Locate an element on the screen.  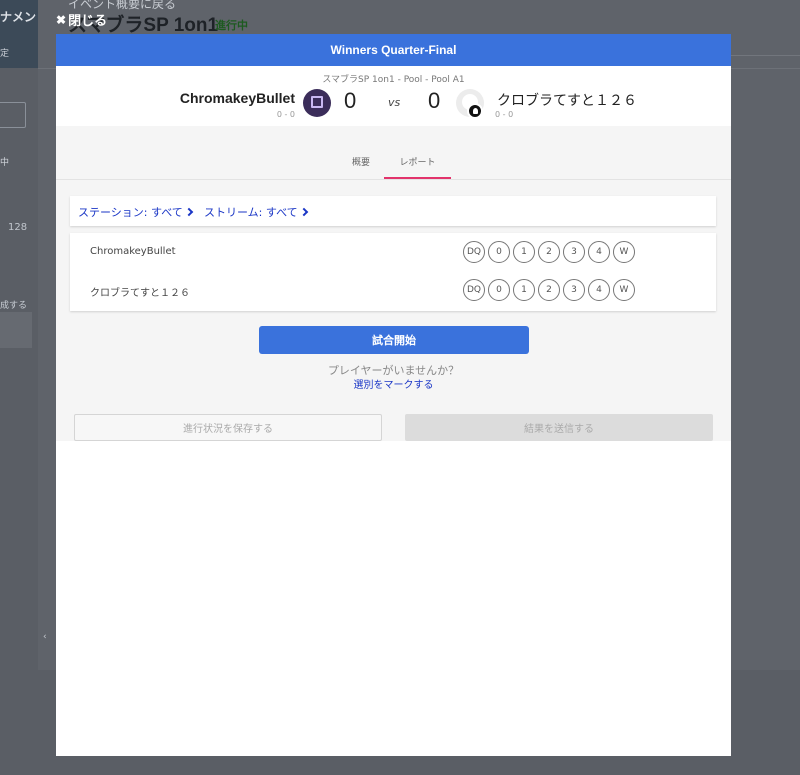
filter-bar: ステーション: すべて ストリーム: すべて is located at coordinates (393, 211).